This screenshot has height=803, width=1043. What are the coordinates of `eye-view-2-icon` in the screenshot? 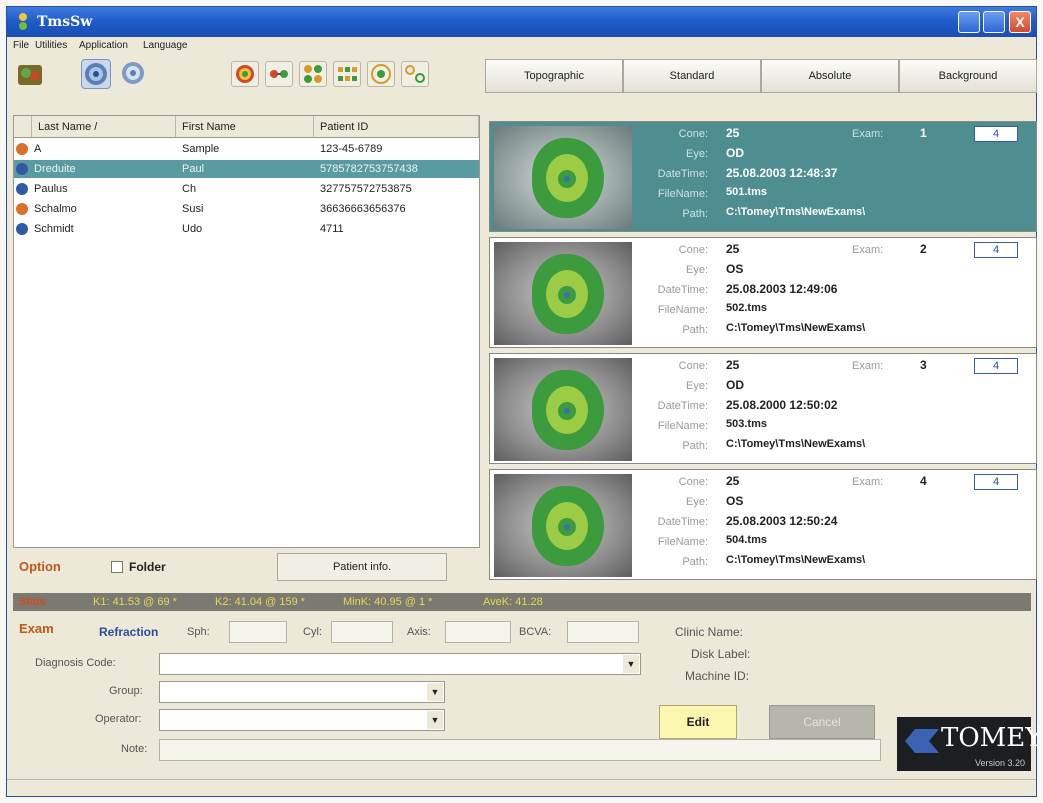 It's located at (134, 74).